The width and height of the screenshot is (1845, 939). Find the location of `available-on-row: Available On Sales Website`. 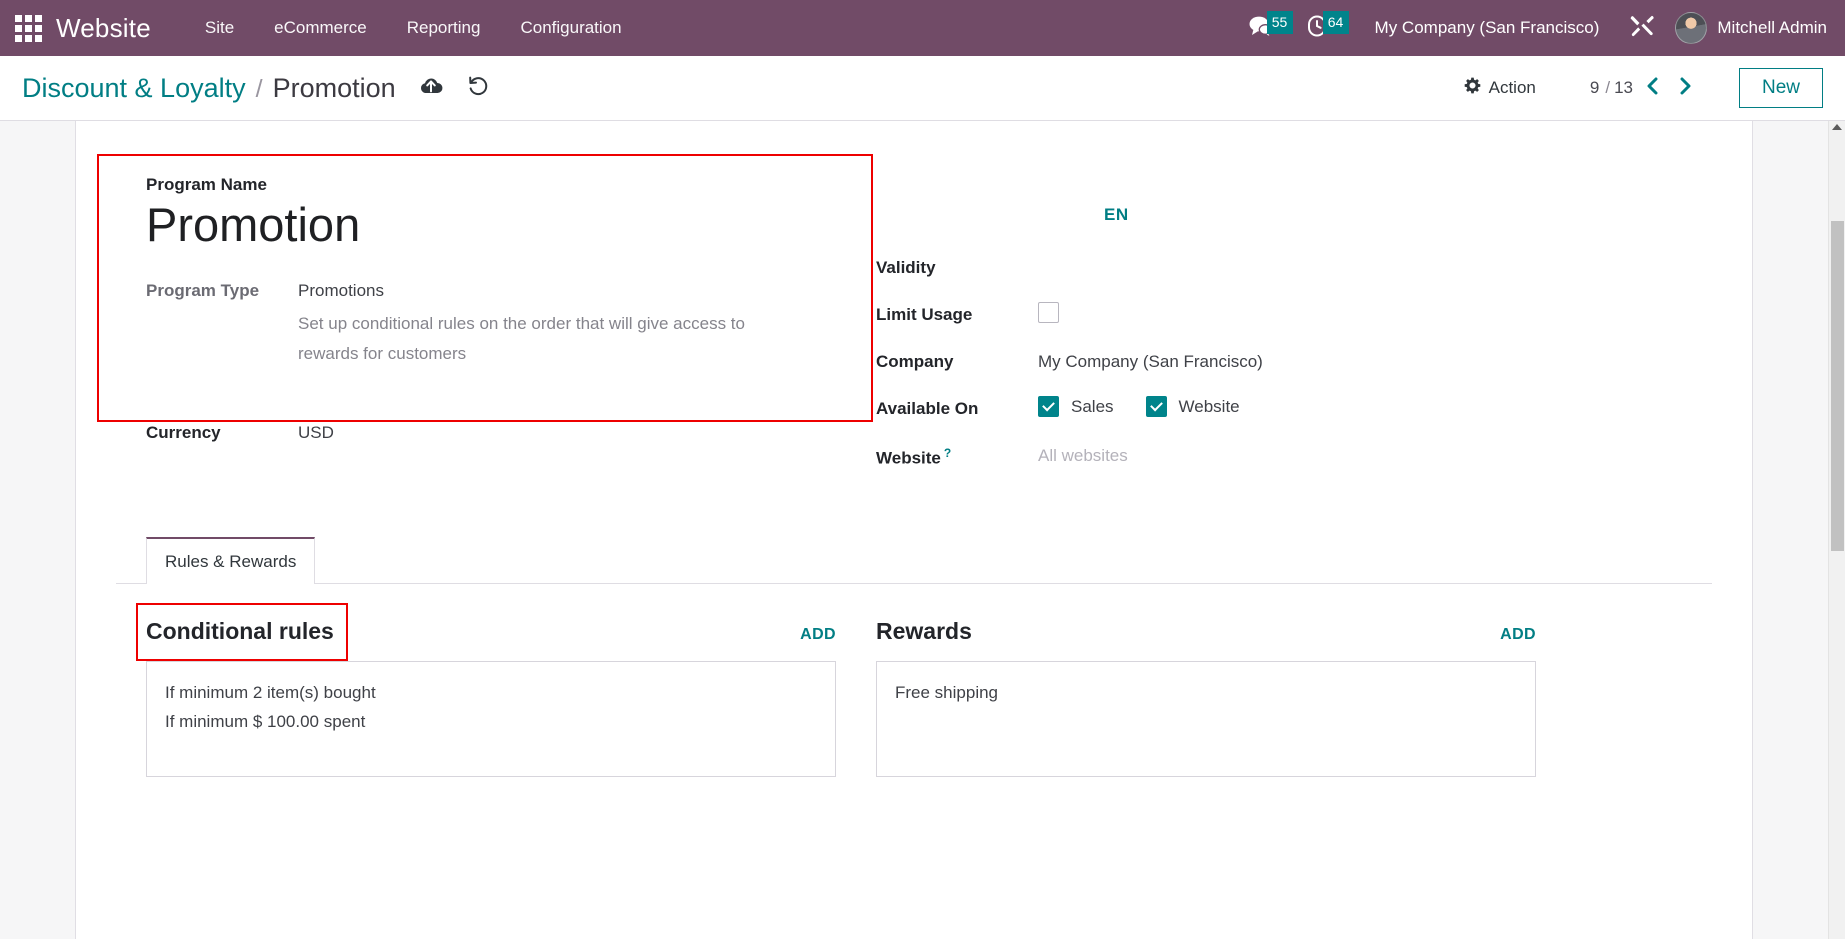

available-on-row: Available On Sales Website is located at coordinates (1294, 407).